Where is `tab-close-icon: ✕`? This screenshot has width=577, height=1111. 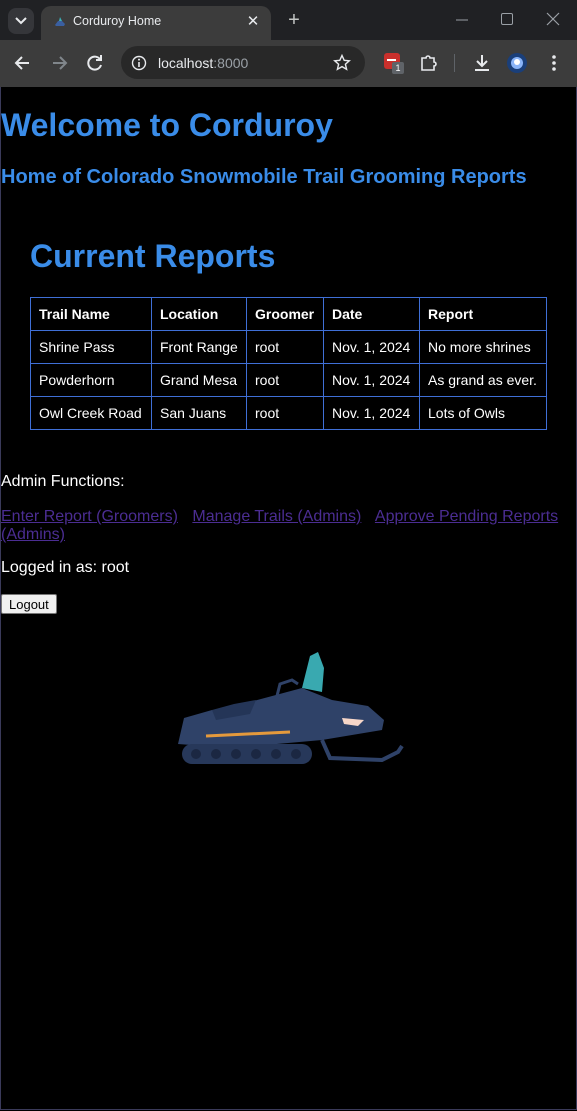
tab-close-icon: ✕ is located at coordinates (253, 22).